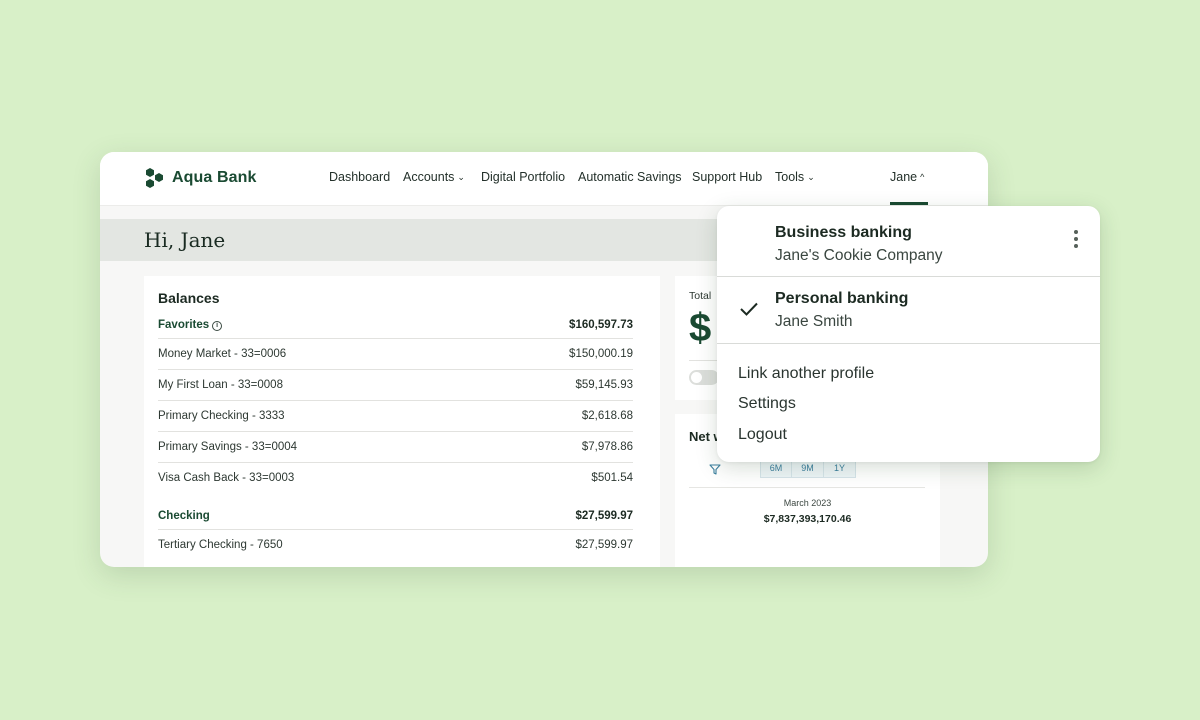 The width and height of the screenshot is (1200, 720). I want to click on account-name: My First Loan - 33=0008, so click(220, 385).